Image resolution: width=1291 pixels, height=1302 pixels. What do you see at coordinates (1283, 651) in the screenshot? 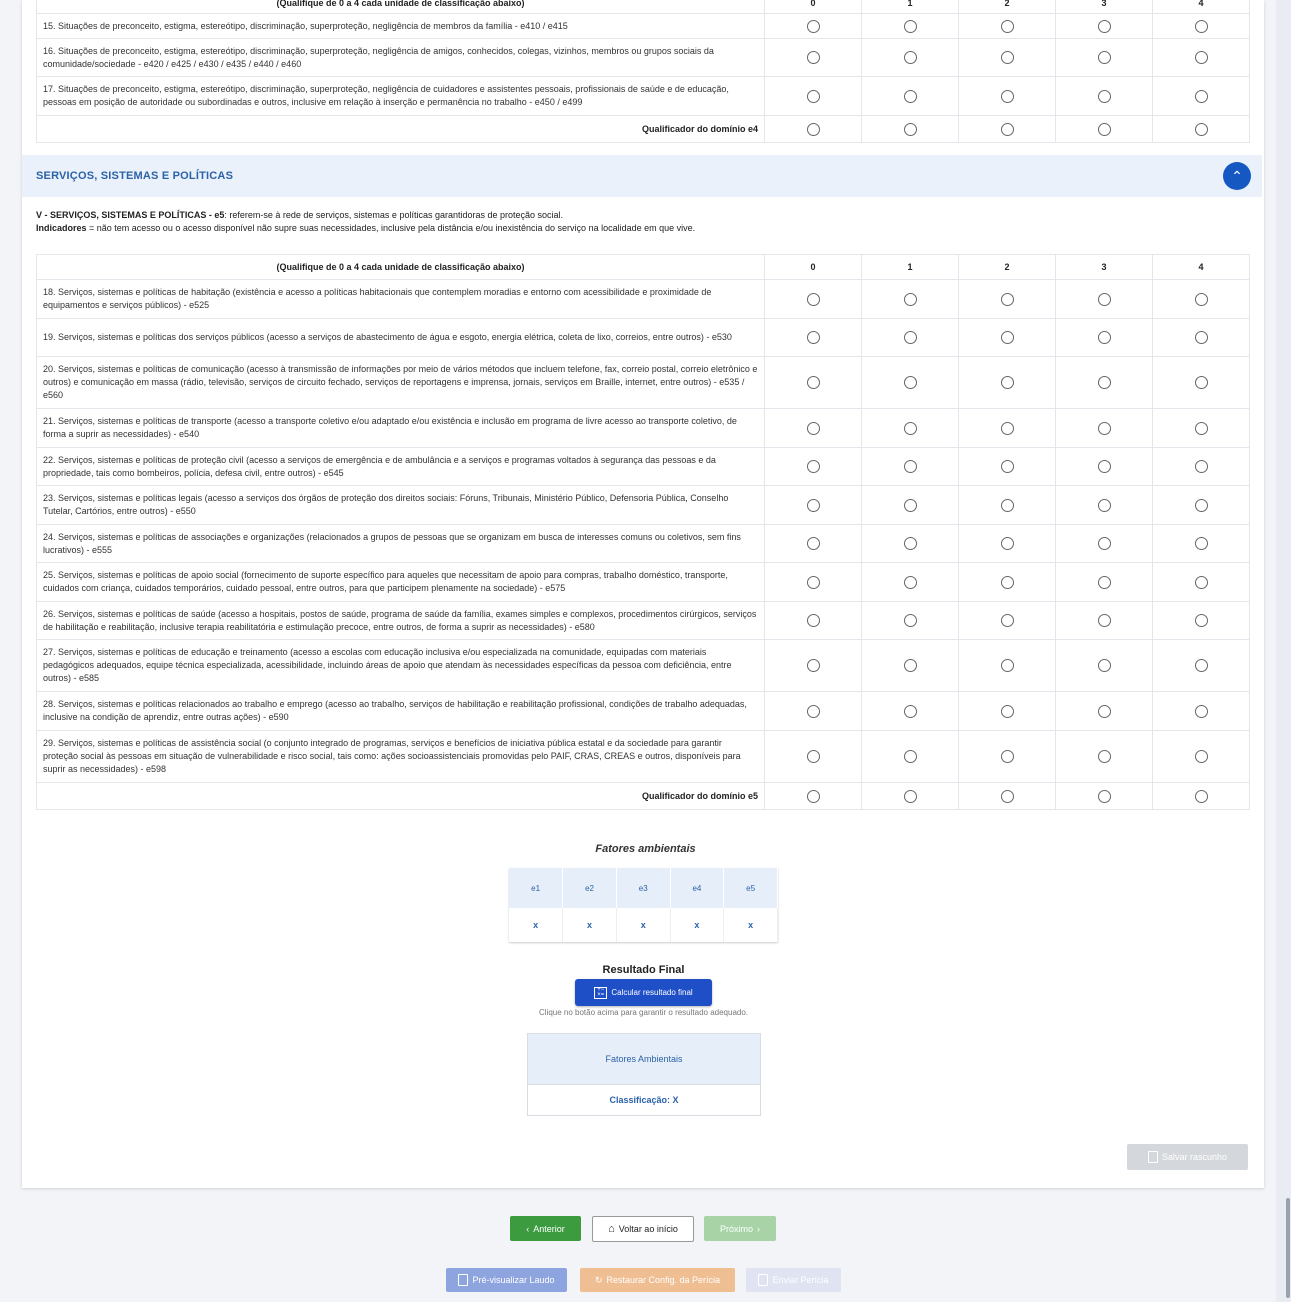
I see `scrollbar-track` at bounding box center [1283, 651].